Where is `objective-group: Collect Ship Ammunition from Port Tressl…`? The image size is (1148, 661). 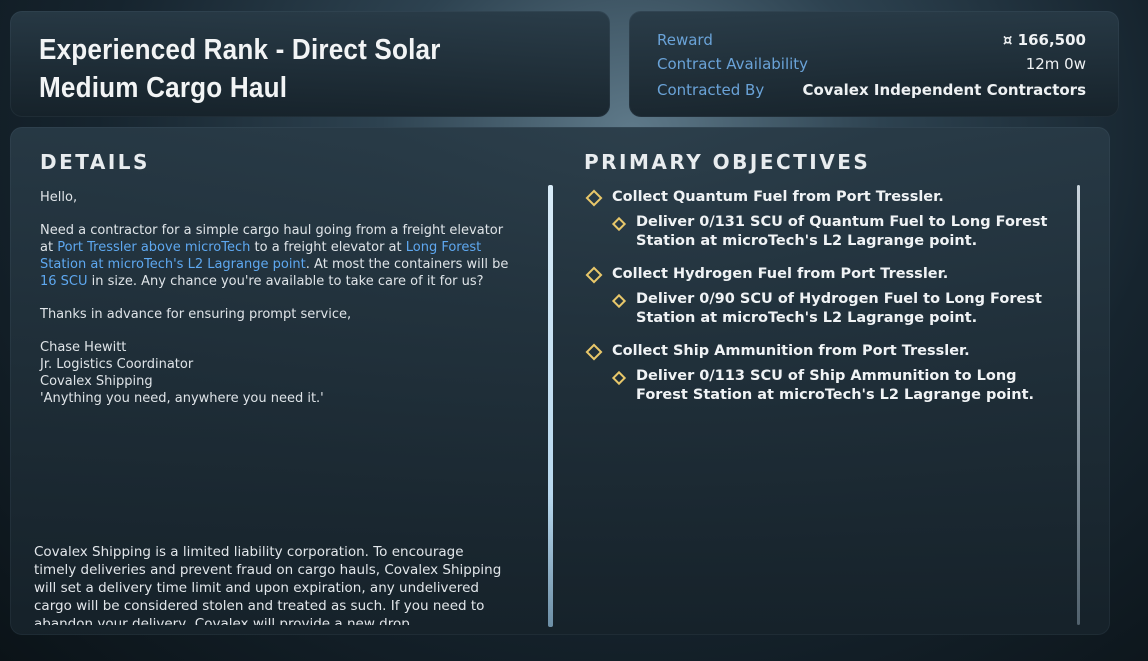
objective-group: Collect Ship Ammunition from Port Tressl… is located at coordinates (824, 373).